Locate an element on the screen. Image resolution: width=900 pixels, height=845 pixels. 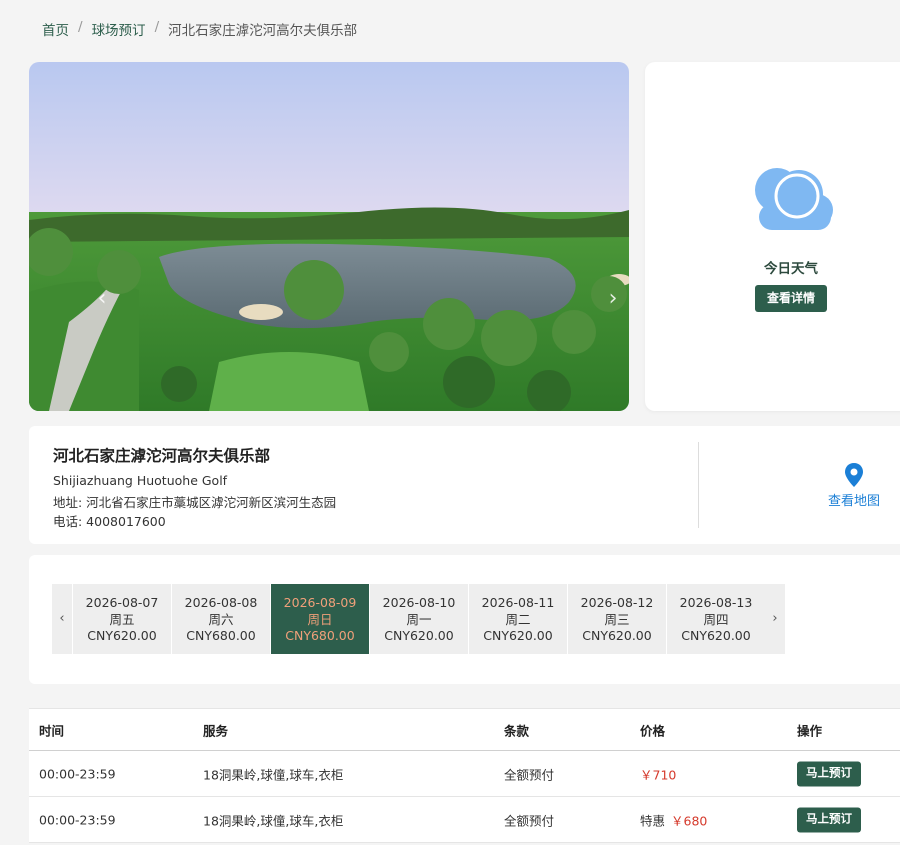
date-weekday: 周一 is located at coordinates (419, 619).